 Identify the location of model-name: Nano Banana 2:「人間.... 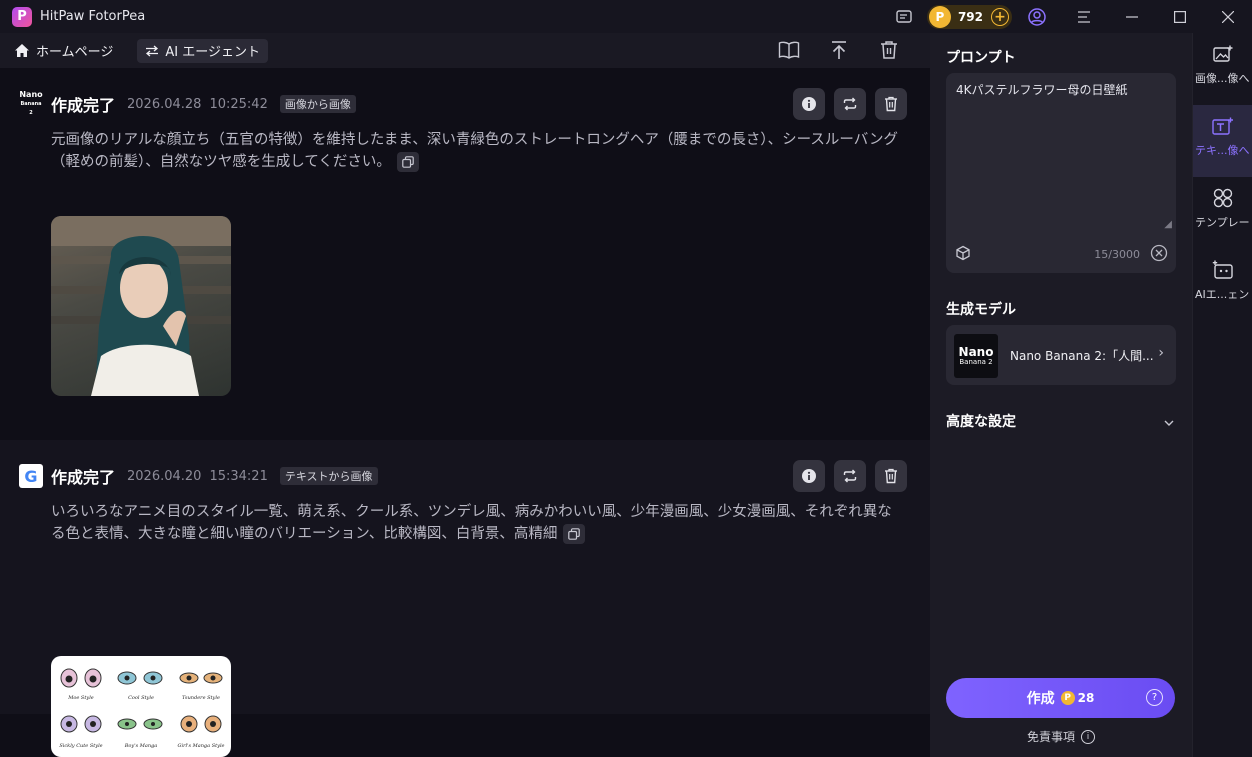
(1082, 356).